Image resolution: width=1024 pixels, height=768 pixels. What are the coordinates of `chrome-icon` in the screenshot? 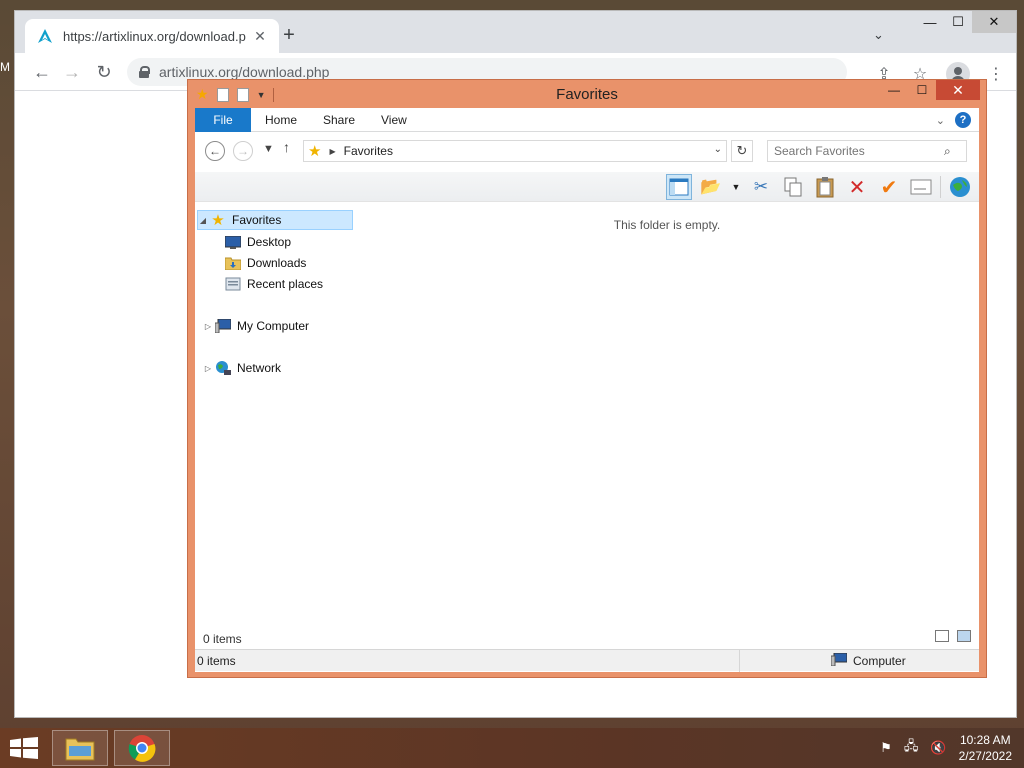 It's located at (142, 748).